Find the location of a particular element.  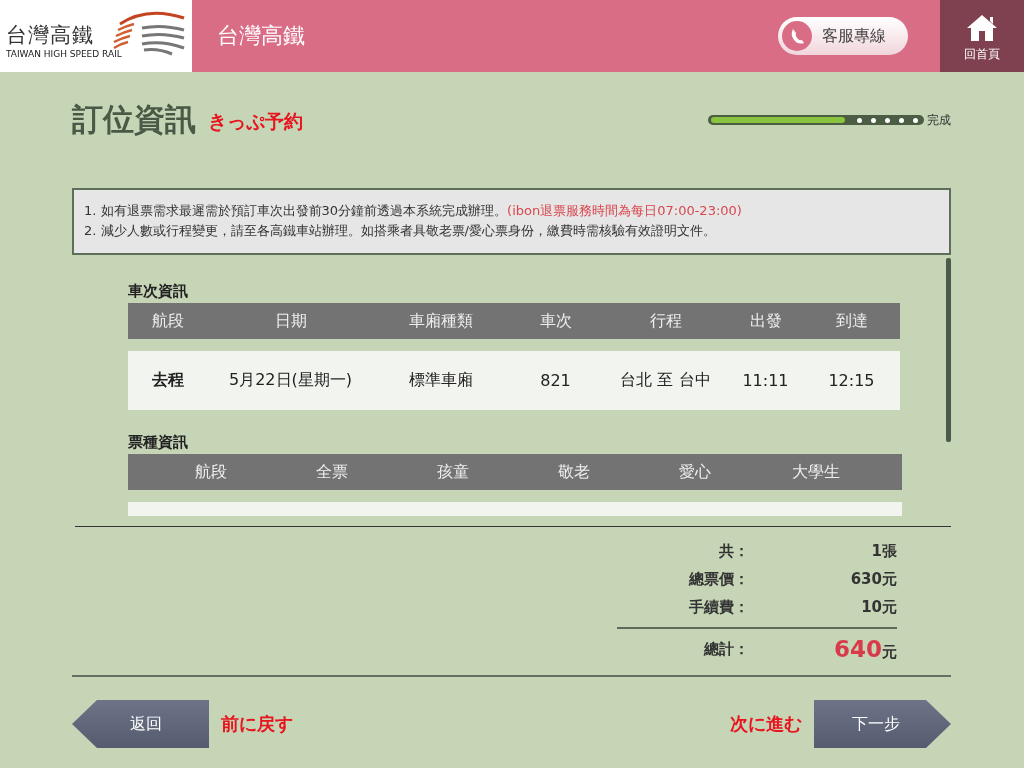

table-cell-text: 去程 is located at coordinates (168, 380).